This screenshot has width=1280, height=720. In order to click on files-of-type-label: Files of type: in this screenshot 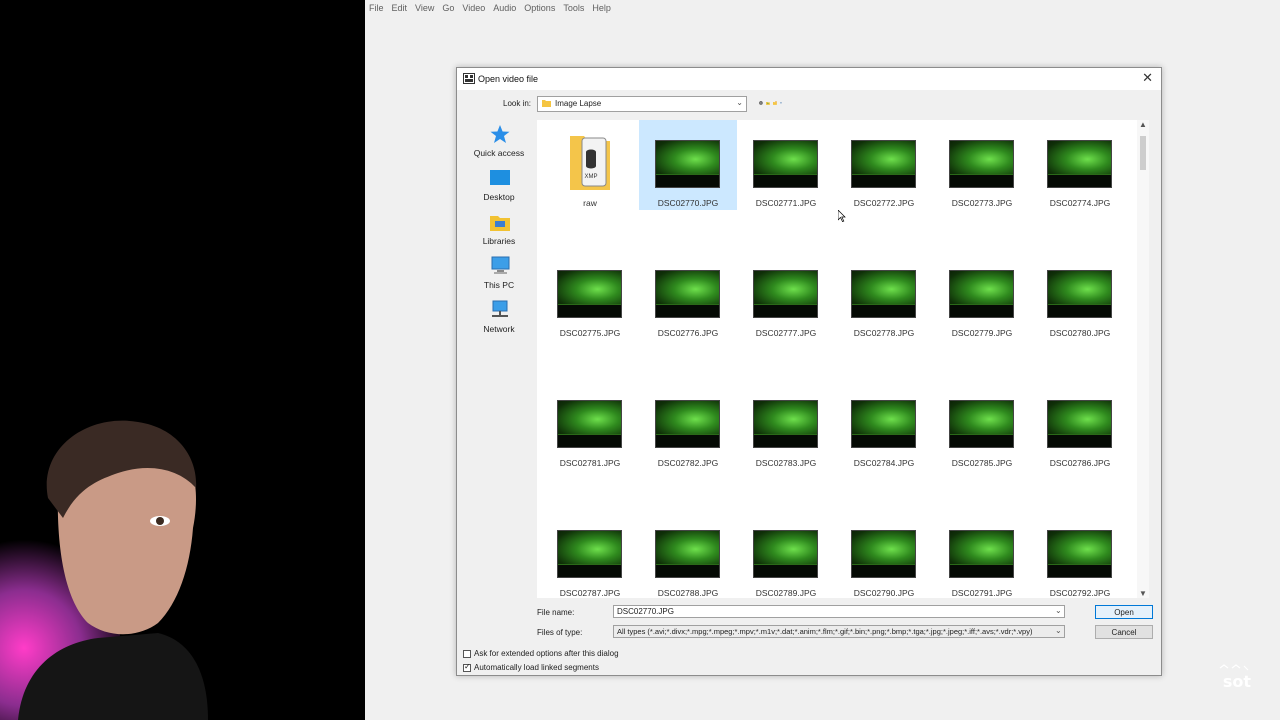, I will do `click(560, 632)`.